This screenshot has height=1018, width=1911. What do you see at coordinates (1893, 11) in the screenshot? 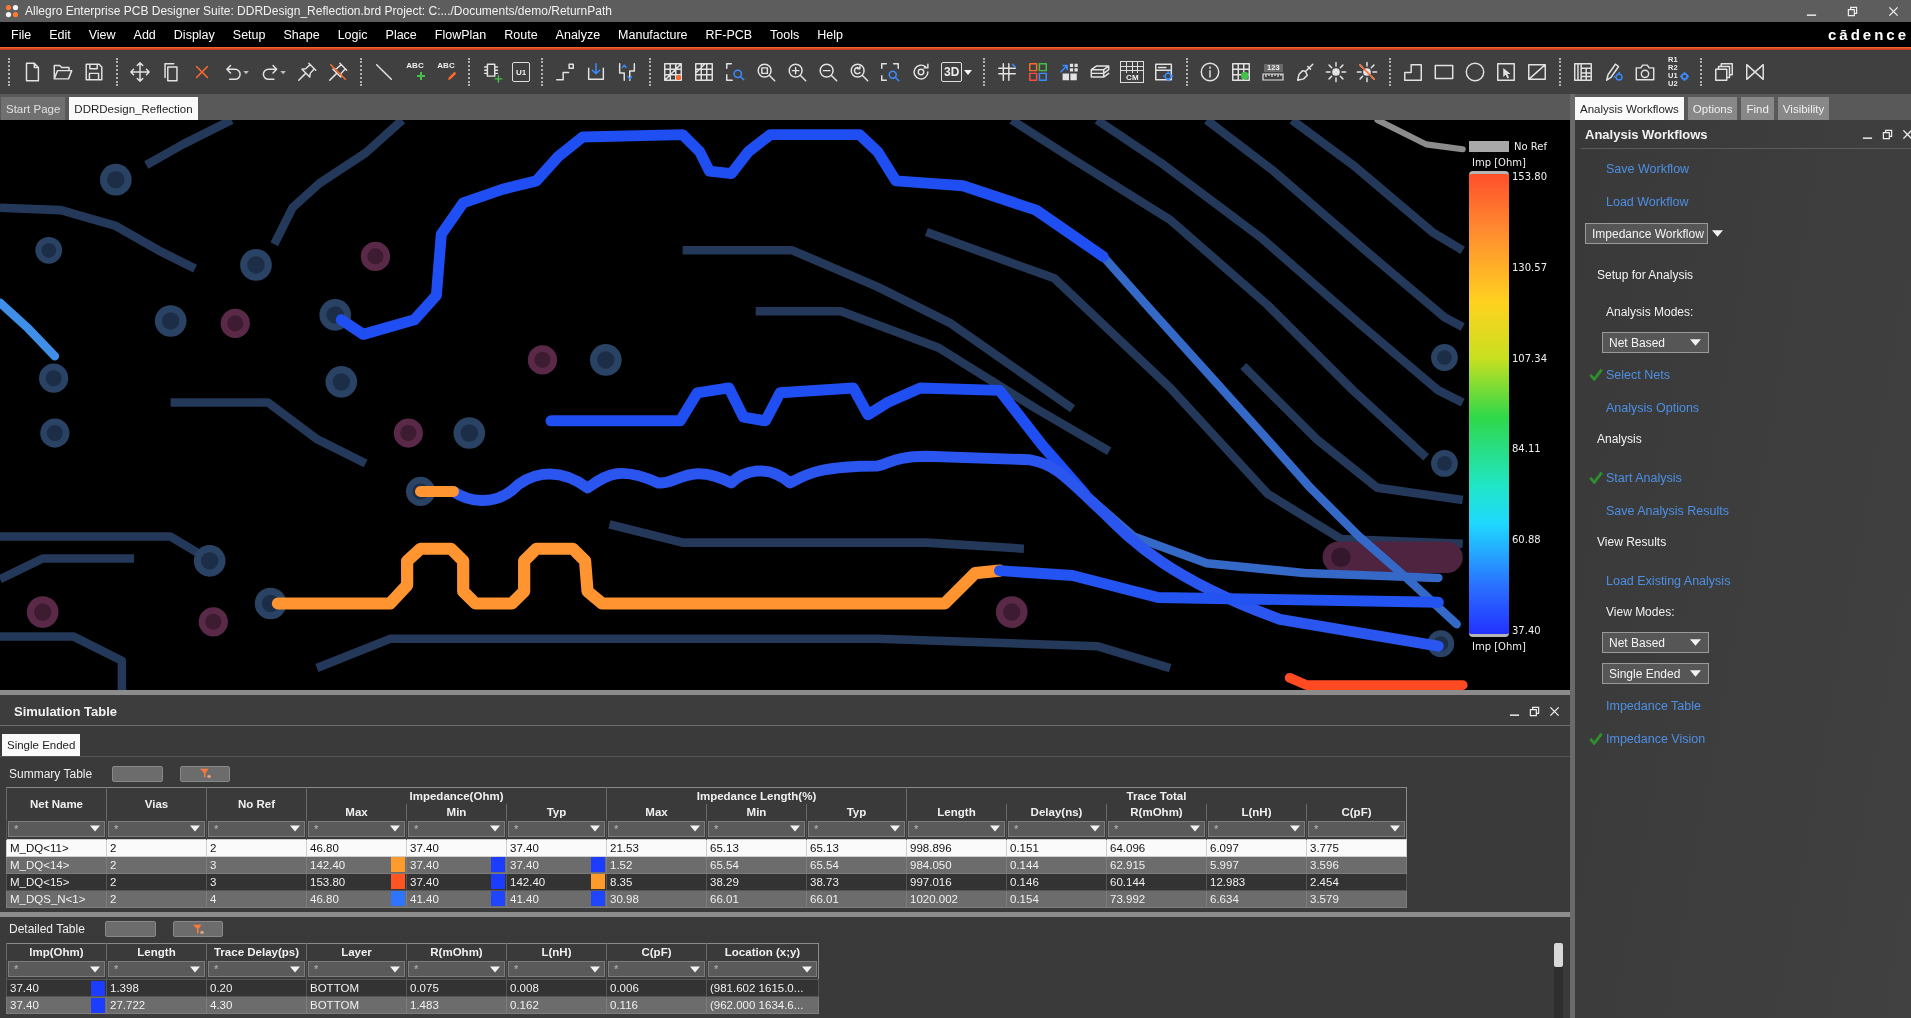
I see `close-icon` at bounding box center [1893, 11].